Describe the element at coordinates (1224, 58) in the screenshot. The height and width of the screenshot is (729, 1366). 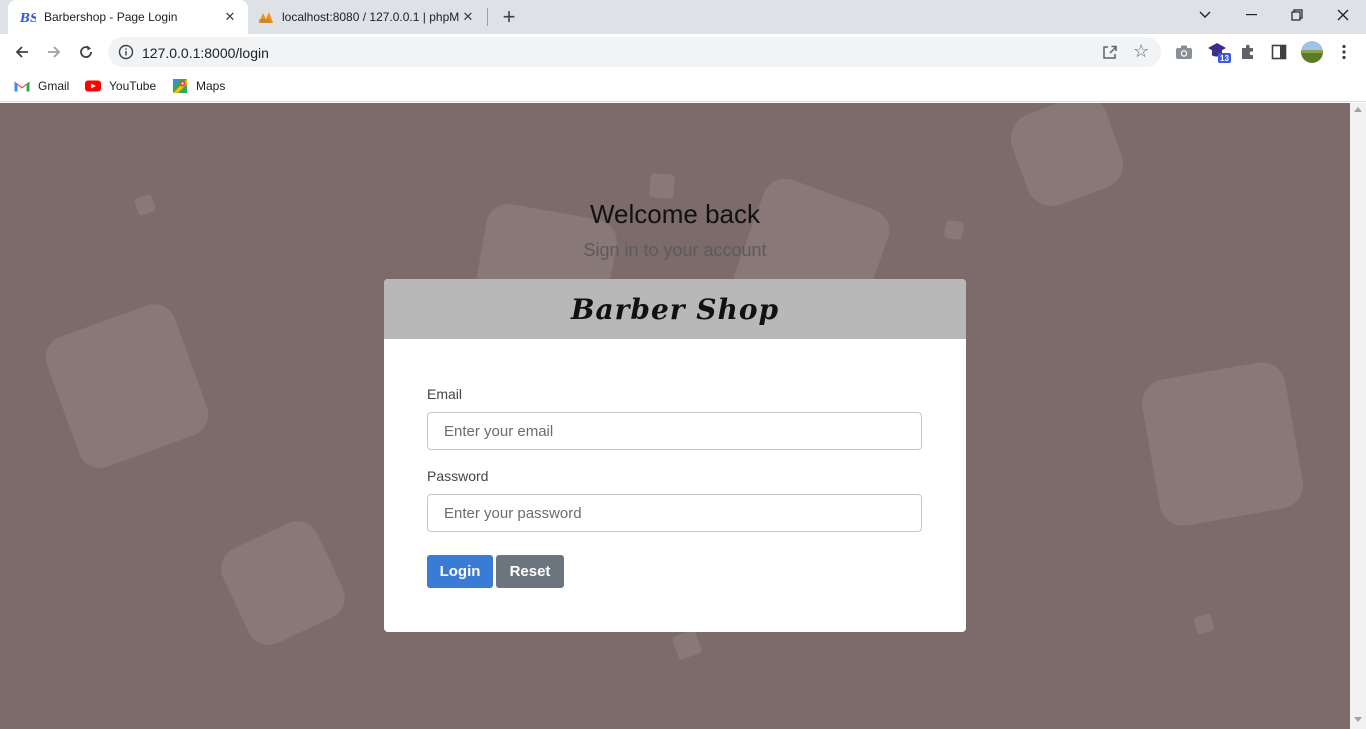
I see `extension-badge-count: 13` at that location.